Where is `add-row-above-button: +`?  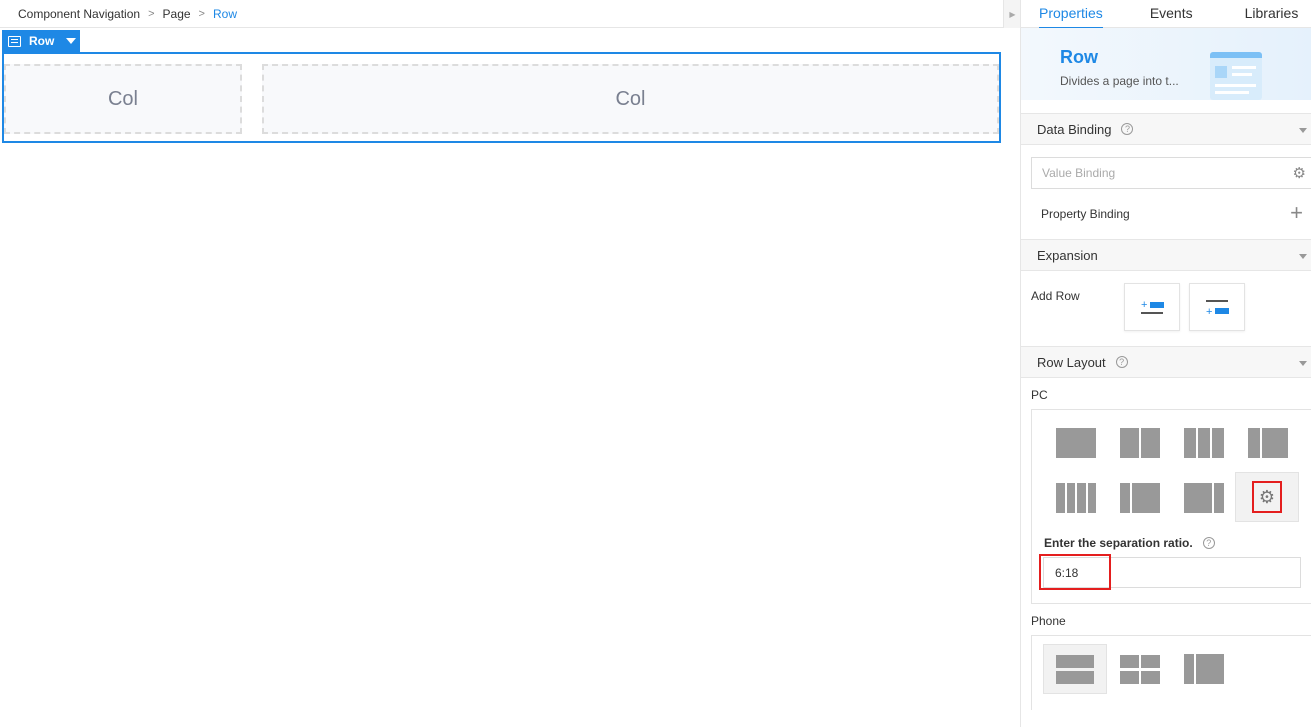 add-row-above-button: + is located at coordinates (1152, 307).